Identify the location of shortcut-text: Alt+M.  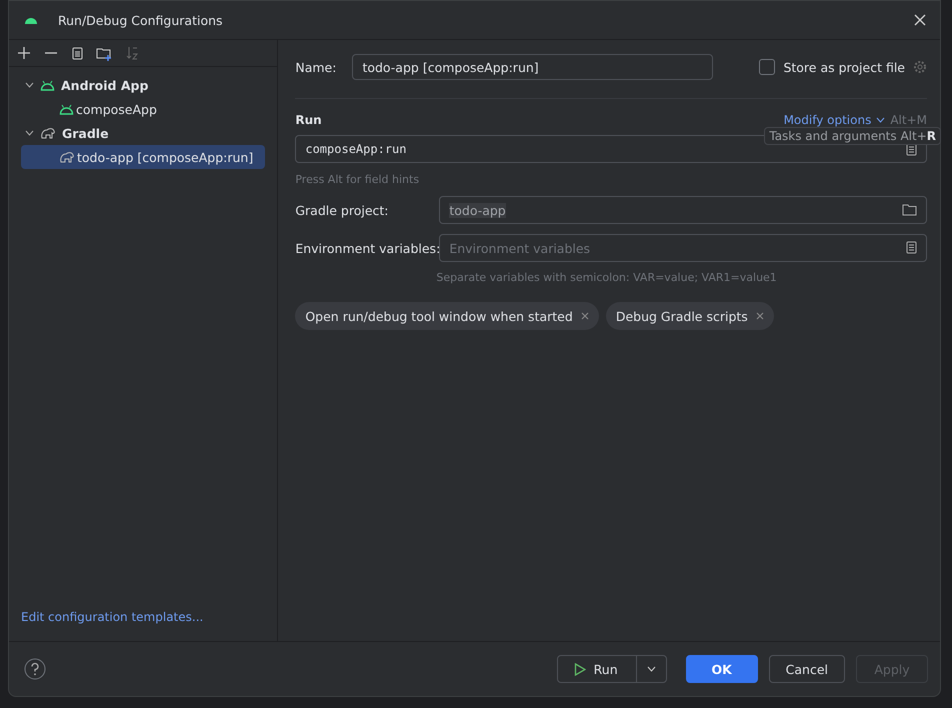
(908, 120).